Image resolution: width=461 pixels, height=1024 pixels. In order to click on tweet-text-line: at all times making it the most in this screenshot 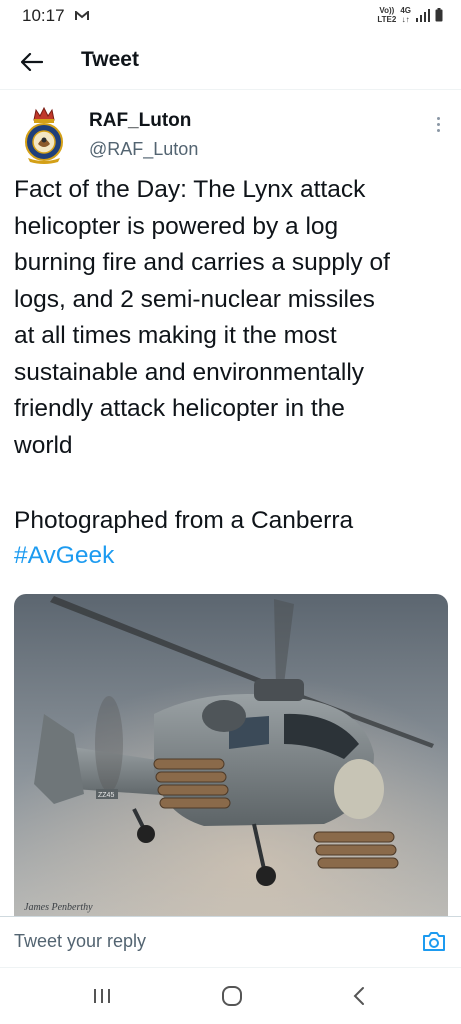, I will do `click(175, 335)`.